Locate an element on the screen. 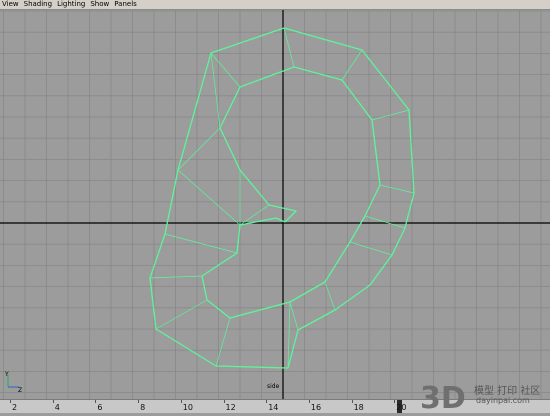 The width and height of the screenshot is (550, 416). camera-label: side is located at coordinates (273, 386).